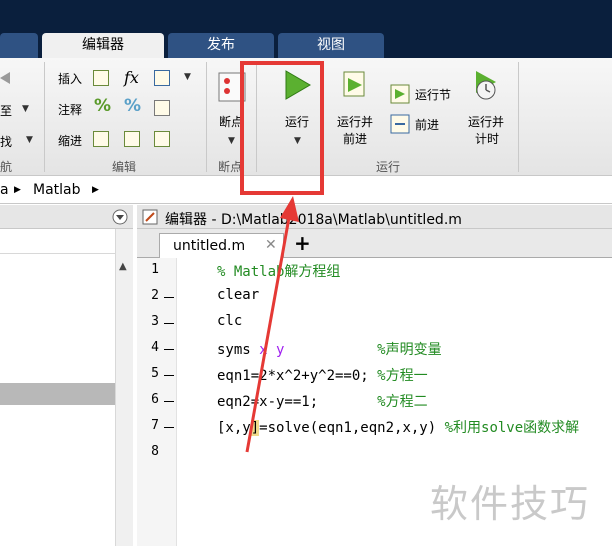 Image resolution: width=612 pixels, height=546 pixels. I want to click on line-number: 3, so click(155, 321).